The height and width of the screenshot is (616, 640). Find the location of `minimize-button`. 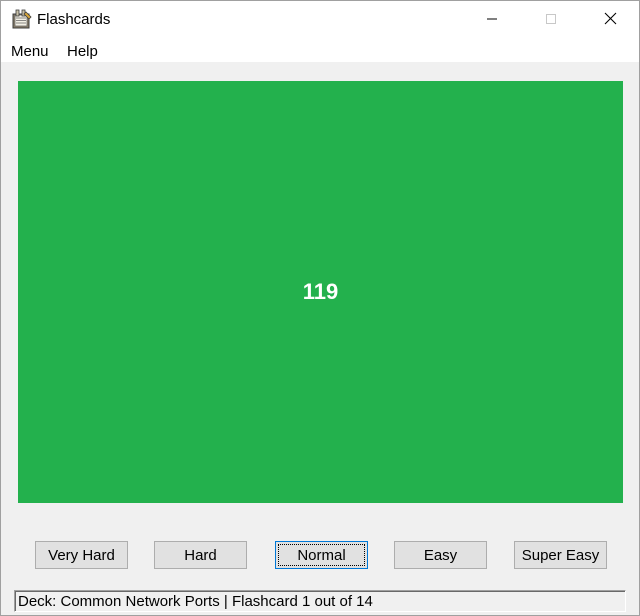

minimize-button is located at coordinates (492, 20).